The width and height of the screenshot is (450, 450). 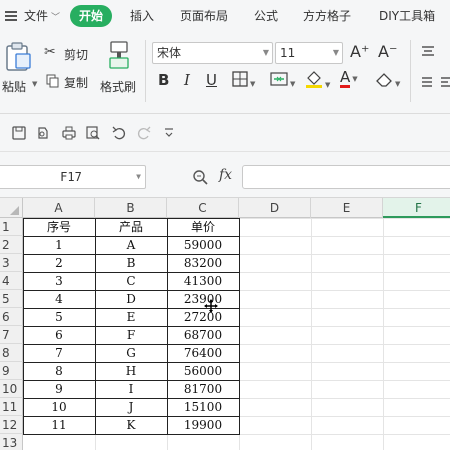 What do you see at coordinates (91, 16) in the screenshot?
I see `tab-home: 开始` at bounding box center [91, 16].